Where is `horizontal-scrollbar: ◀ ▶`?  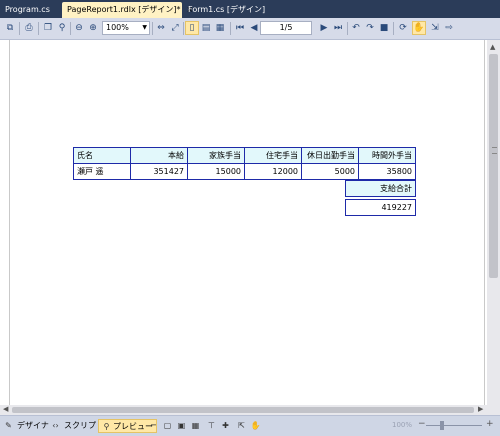 horizontal-scrollbar: ◀ ▶ is located at coordinates (250, 410).